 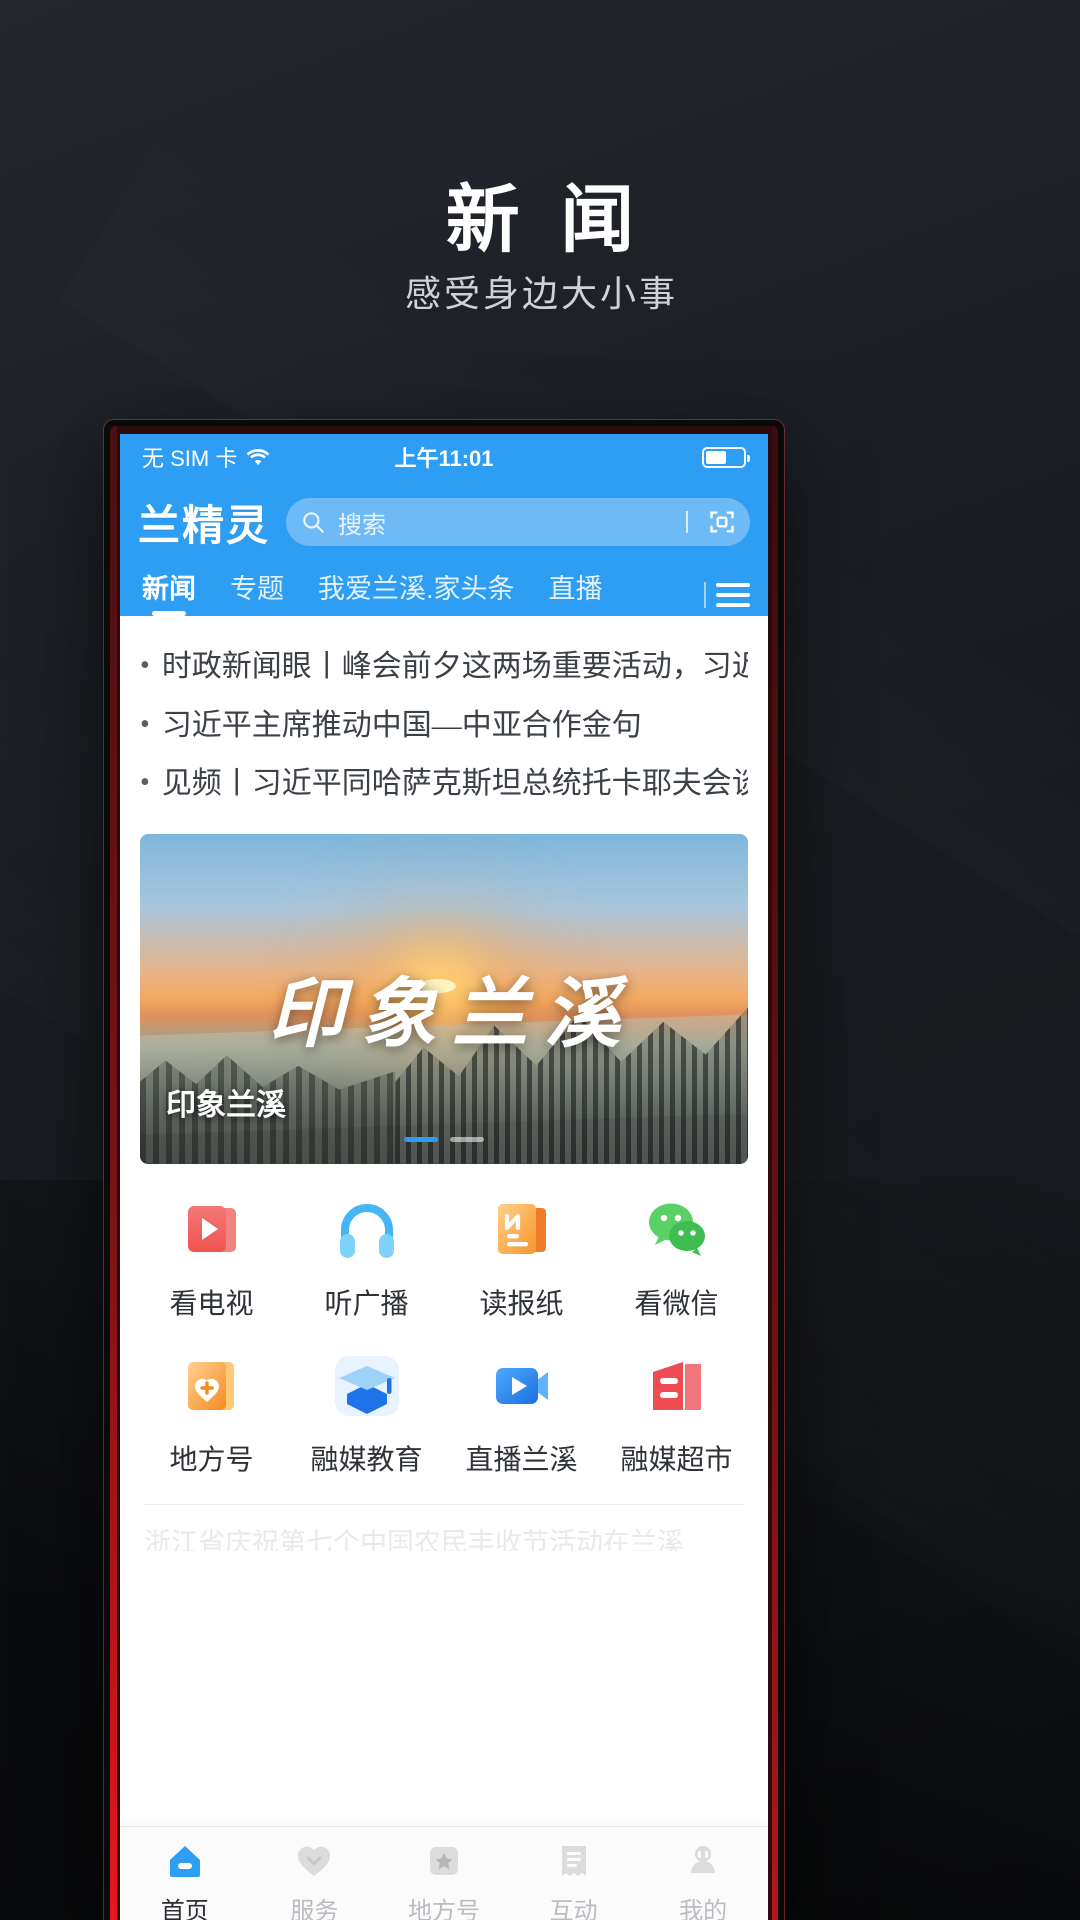 I want to click on search-icon, so click(x=313, y=522).